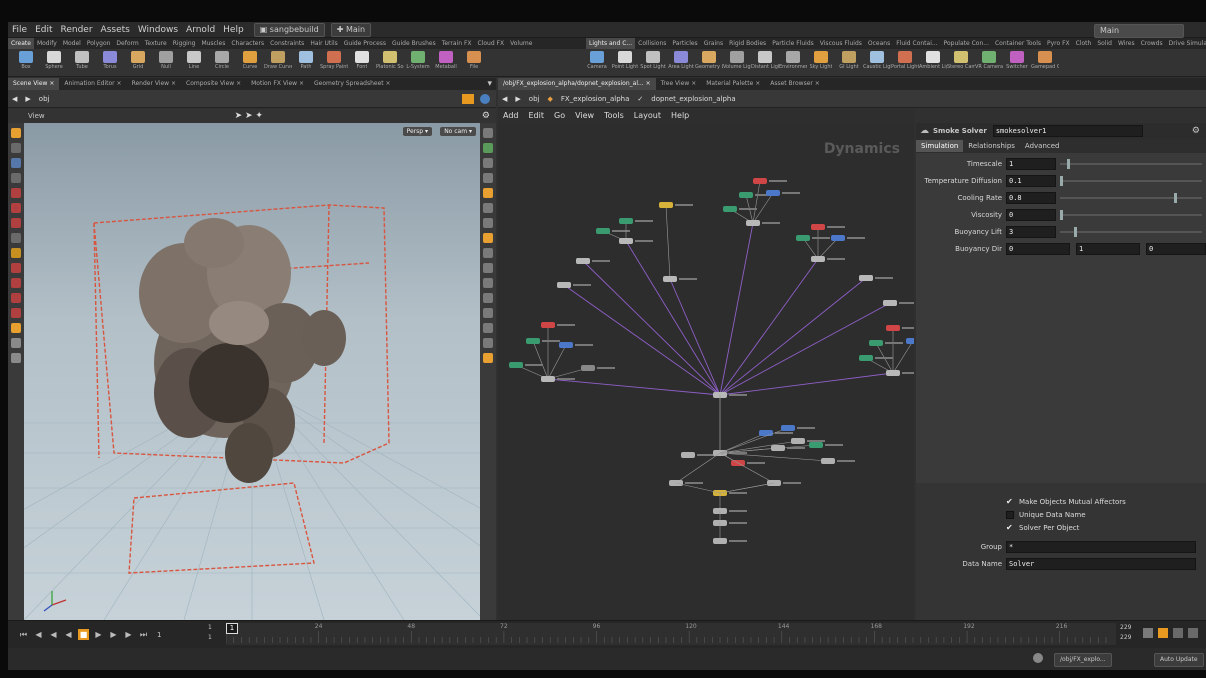  What do you see at coordinates (110, 59) in the screenshot?
I see `shelf-tool-torus: Torus` at bounding box center [110, 59].